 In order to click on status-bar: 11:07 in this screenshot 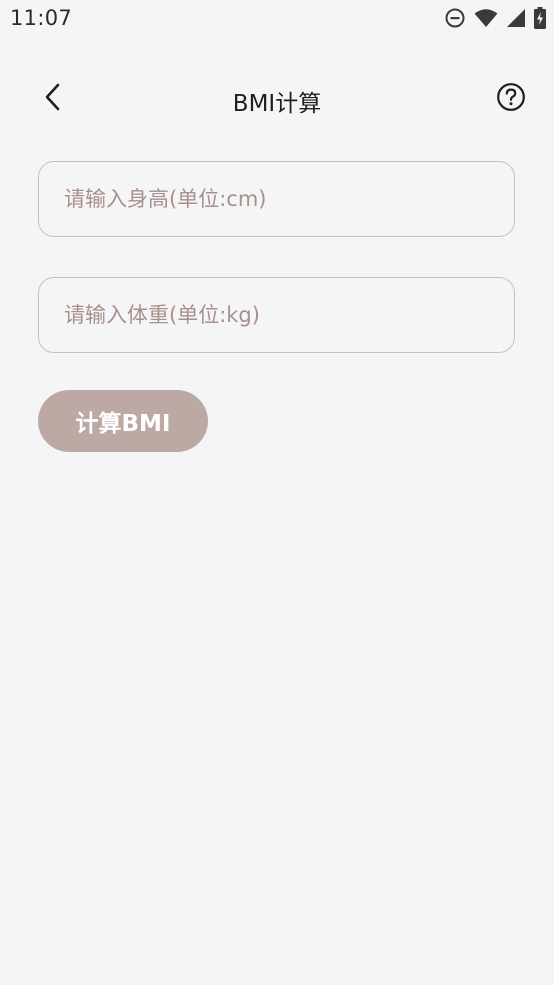, I will do `click(277, 19)`.